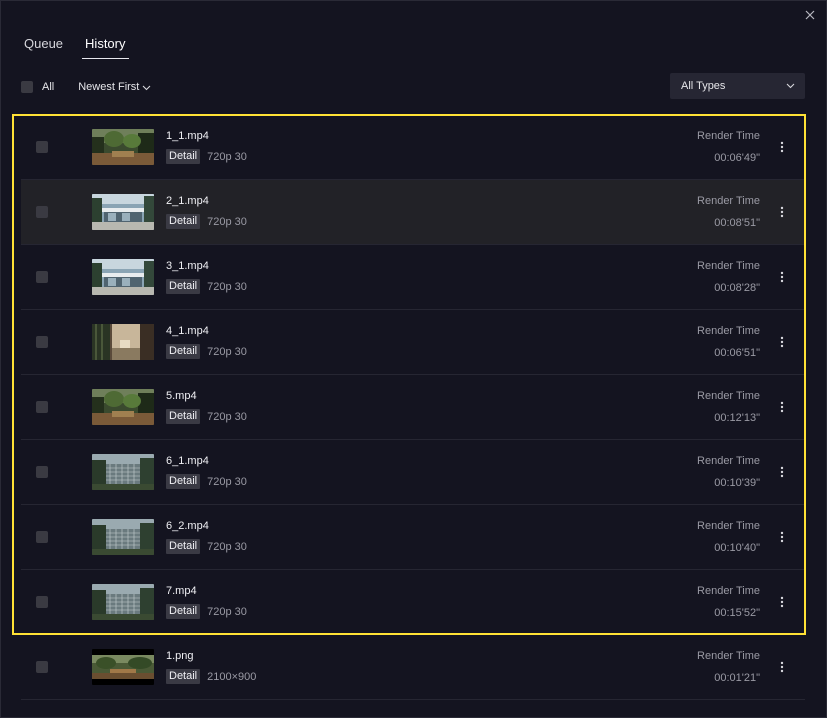  I want to click on file-name: 2_1.mp4, so click(187, 201).